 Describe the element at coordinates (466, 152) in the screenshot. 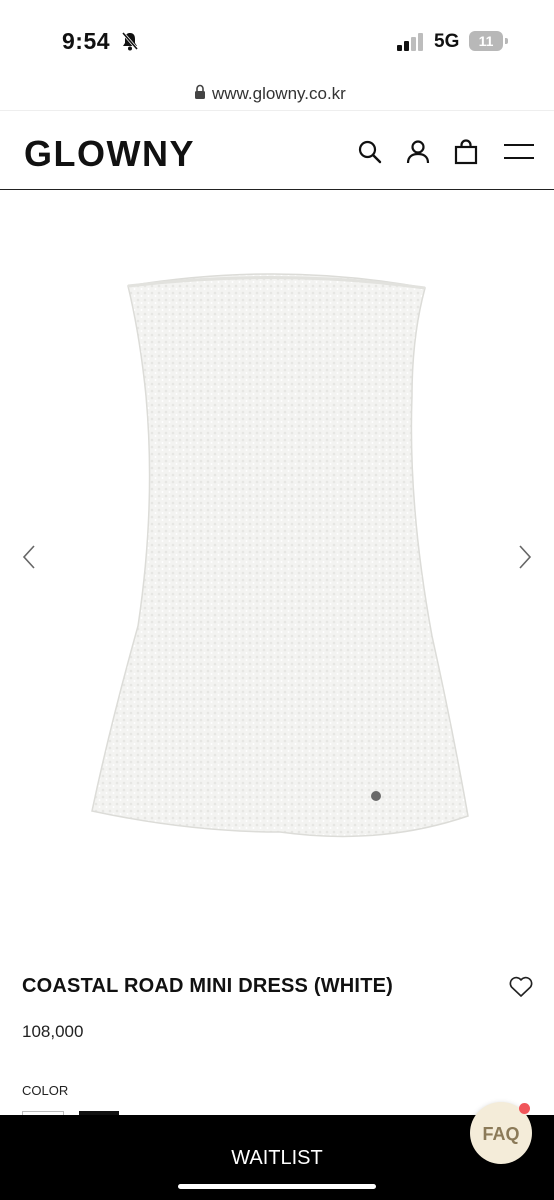

I see `bag-icon` at that location.